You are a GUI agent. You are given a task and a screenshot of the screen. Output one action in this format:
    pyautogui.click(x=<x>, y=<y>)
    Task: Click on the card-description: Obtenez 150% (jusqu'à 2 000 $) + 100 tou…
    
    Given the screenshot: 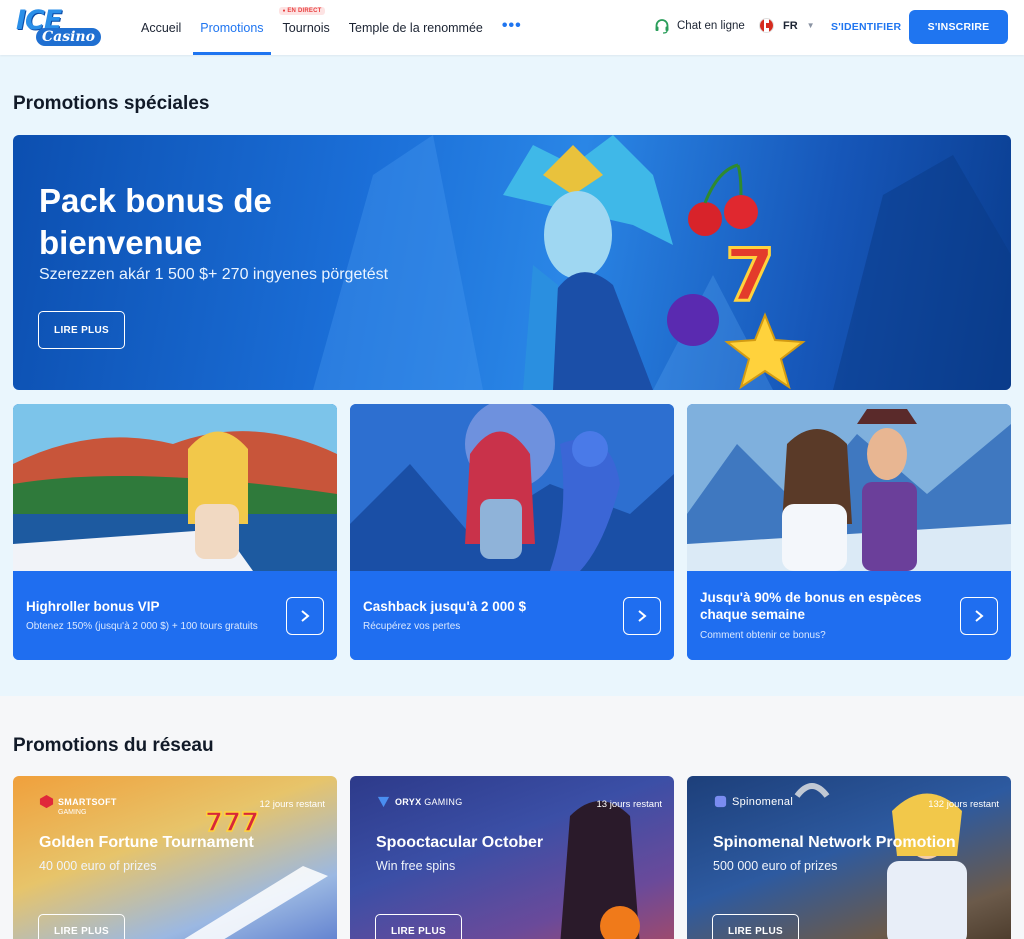 What is the action you would take?
    pyautogui.click(x=142, y=626)
    